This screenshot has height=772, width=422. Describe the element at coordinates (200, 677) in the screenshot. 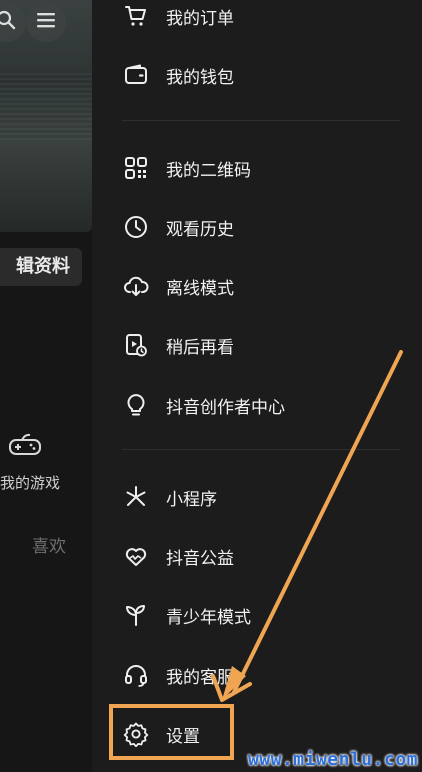

I see `menu-item-label: 我的客服` at that location.